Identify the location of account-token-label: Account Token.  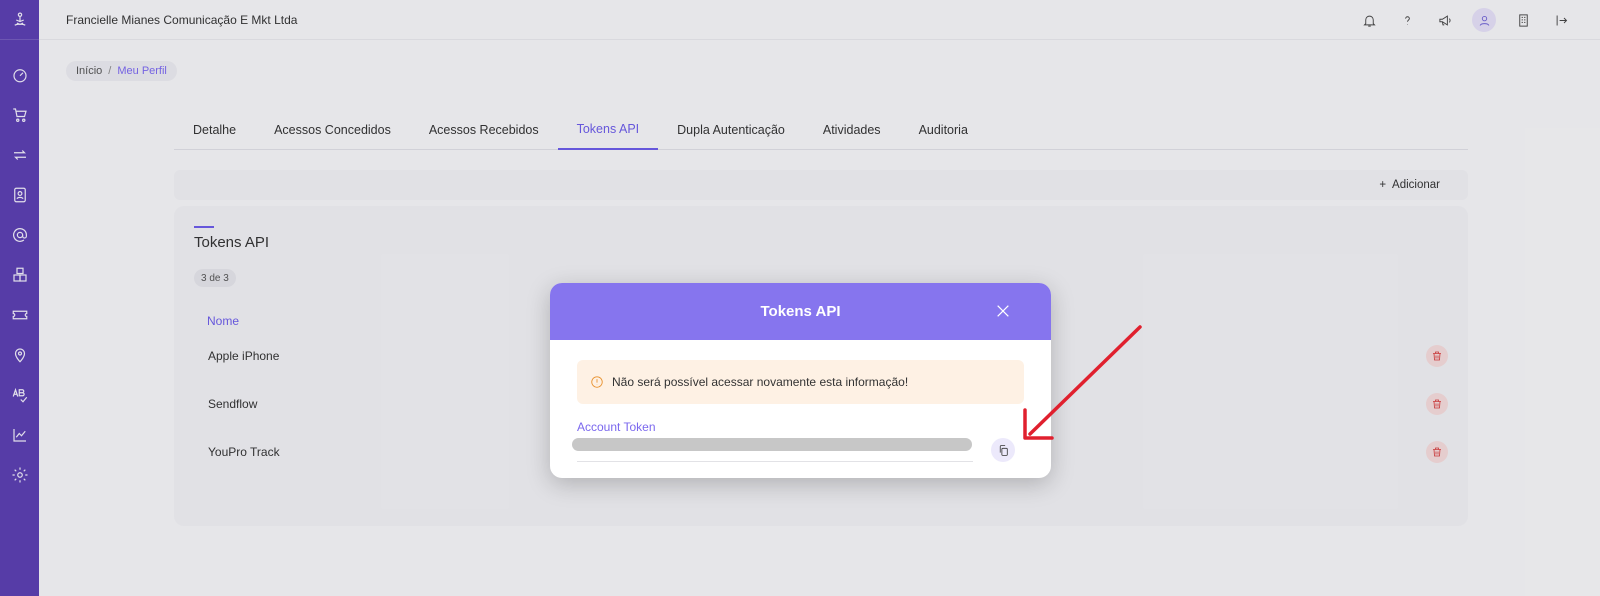
(616, 427).